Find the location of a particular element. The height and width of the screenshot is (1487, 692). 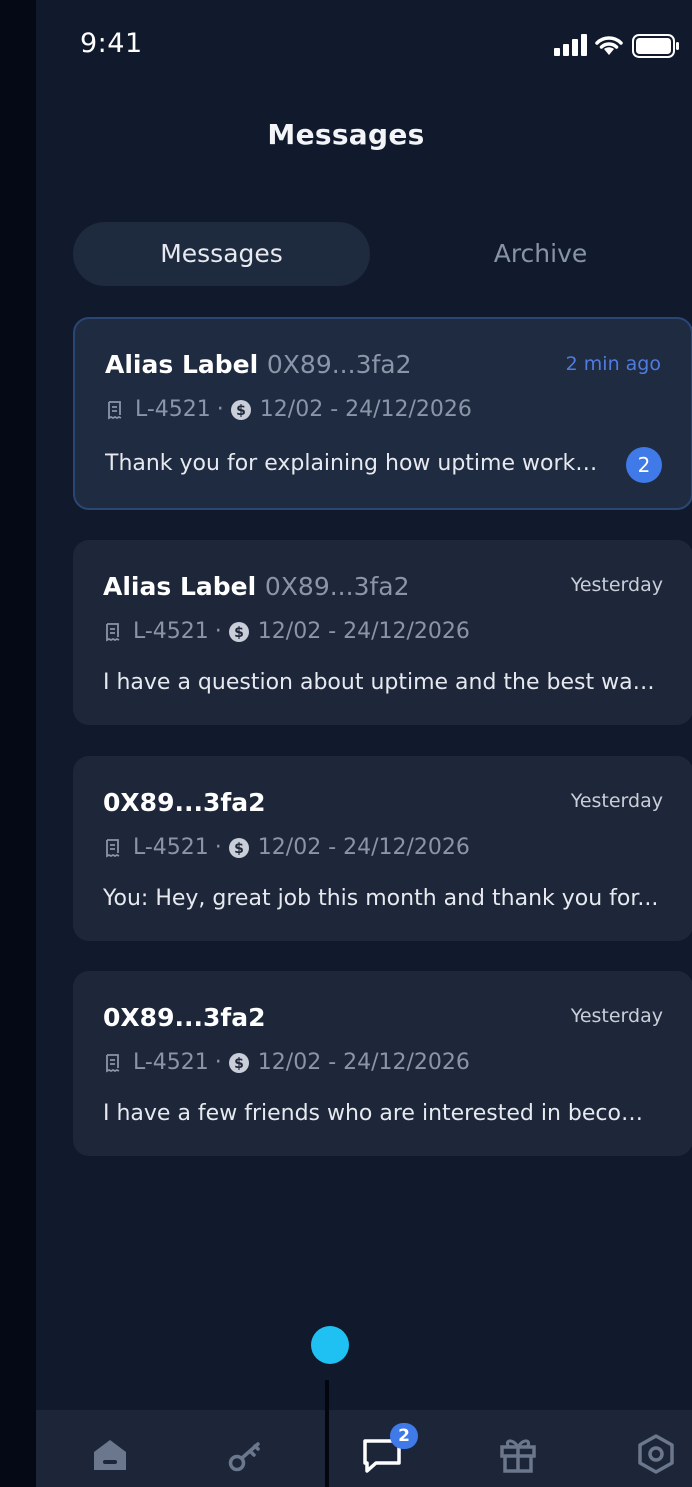

message-time: 2 min ago is located at coordinates (613, 364).